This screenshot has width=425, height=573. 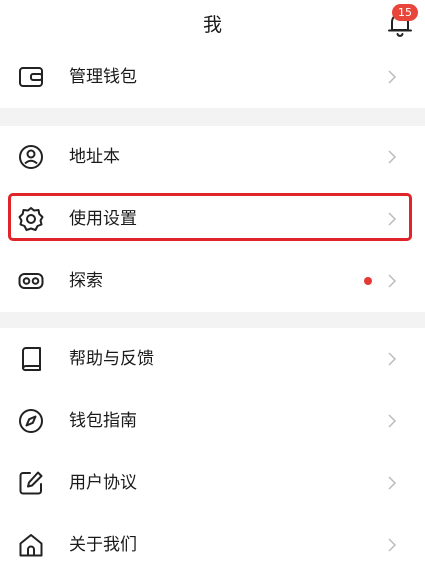 I want to click on menu-item-label: 管理钱包, so click(x=103, y=77).